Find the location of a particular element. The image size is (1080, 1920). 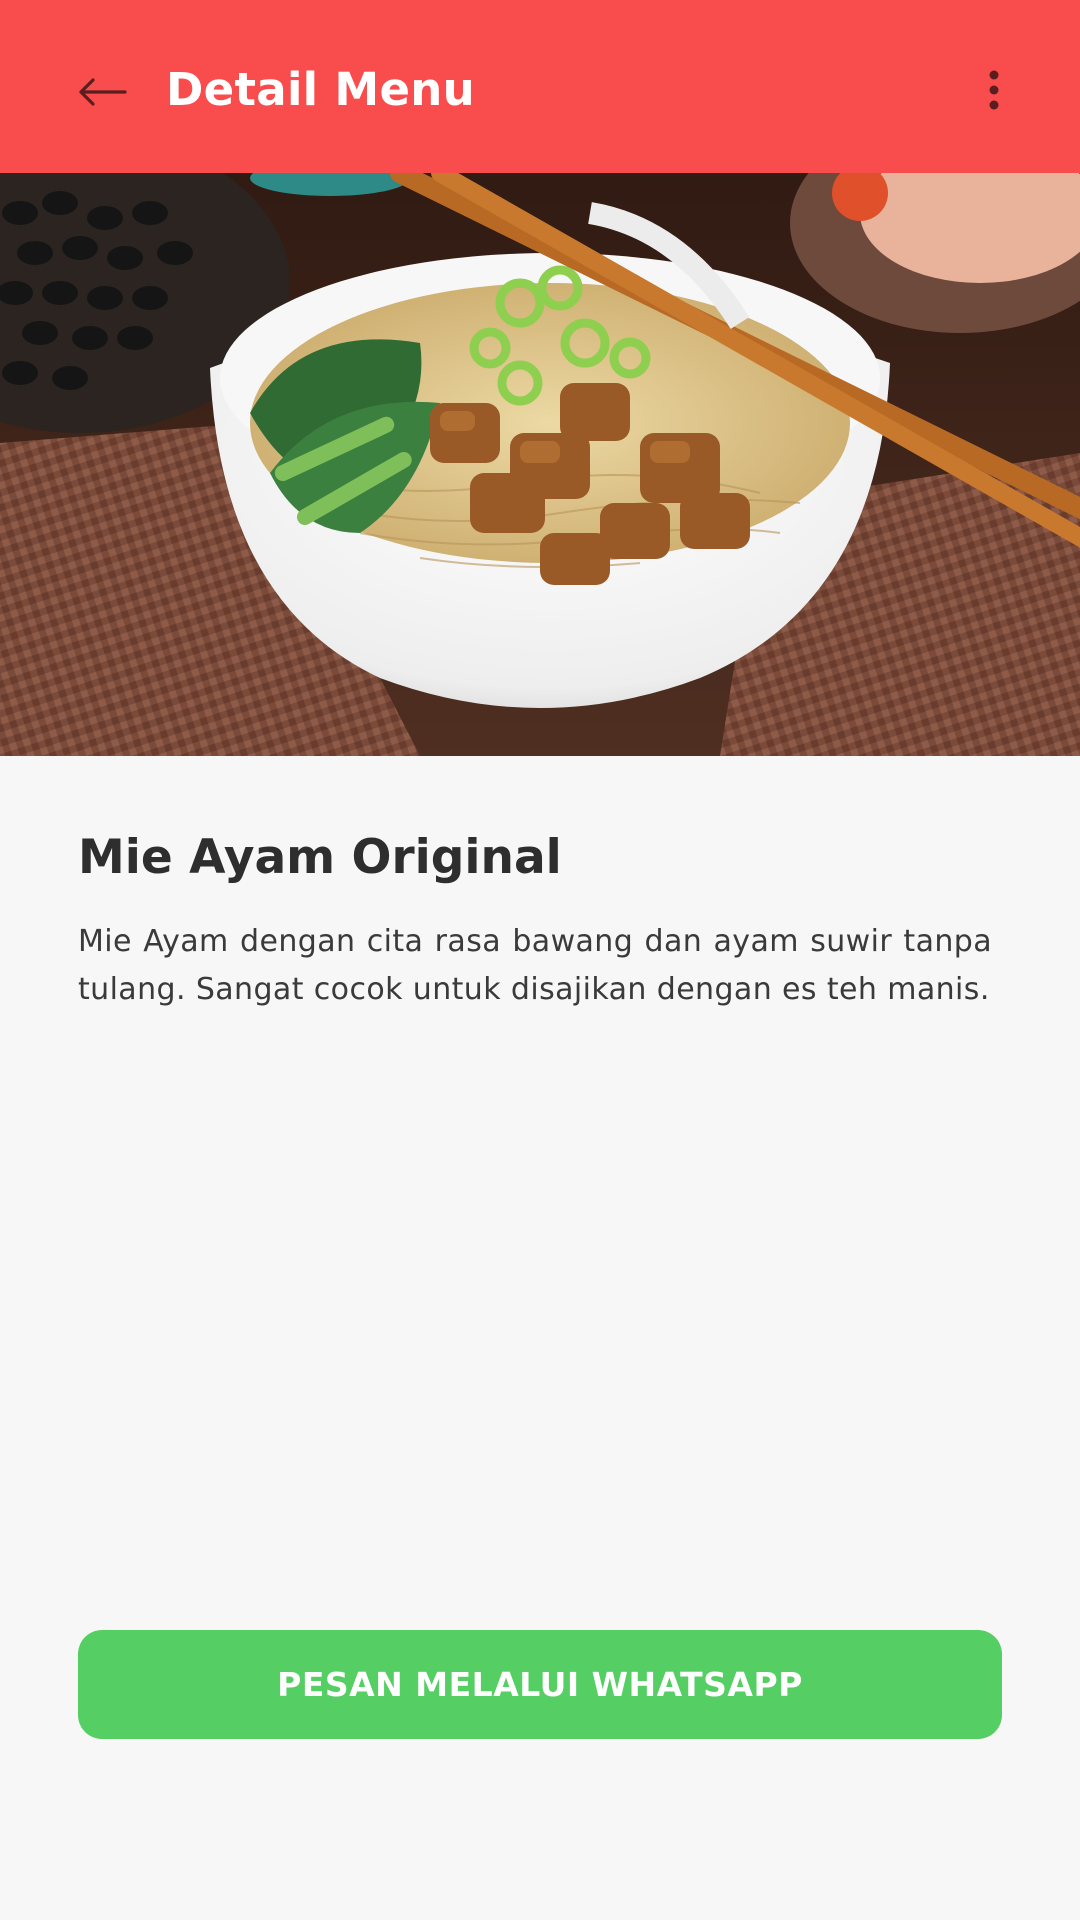

page-title: Detail Menu is located at coordinates (320, 89).